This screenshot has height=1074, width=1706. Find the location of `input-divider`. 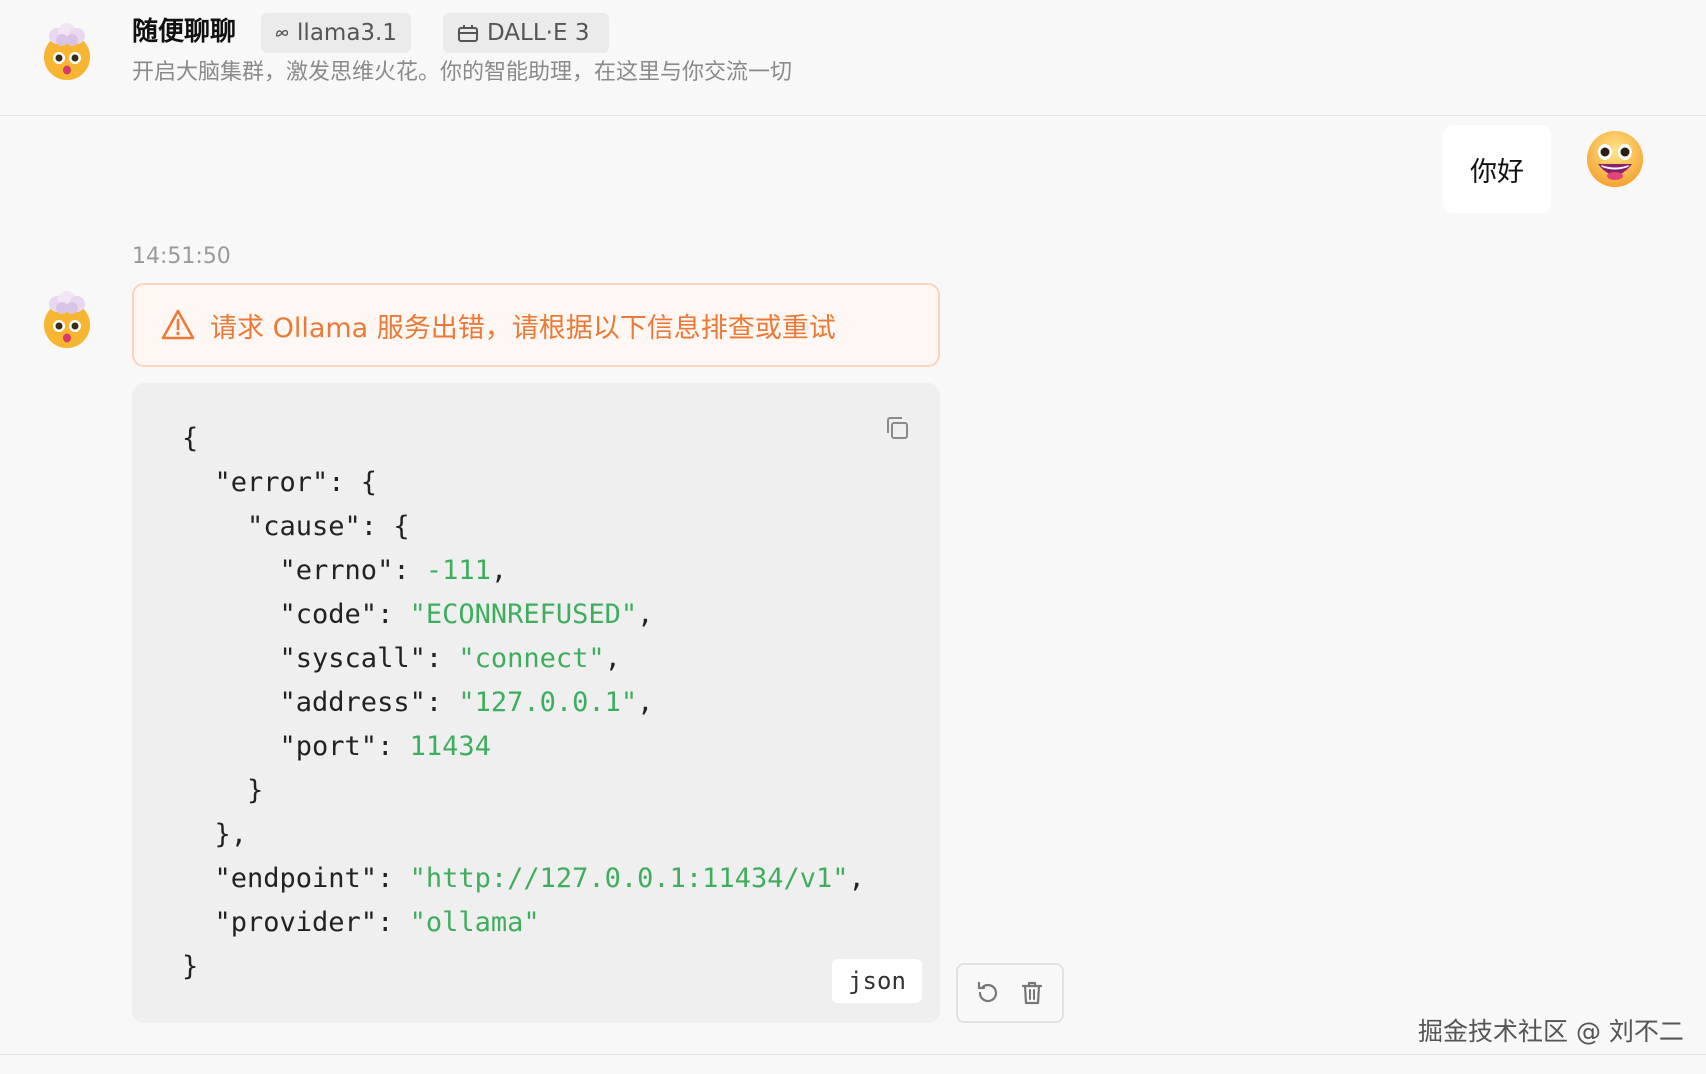

input-divider is located at coordinates (853, 1054).